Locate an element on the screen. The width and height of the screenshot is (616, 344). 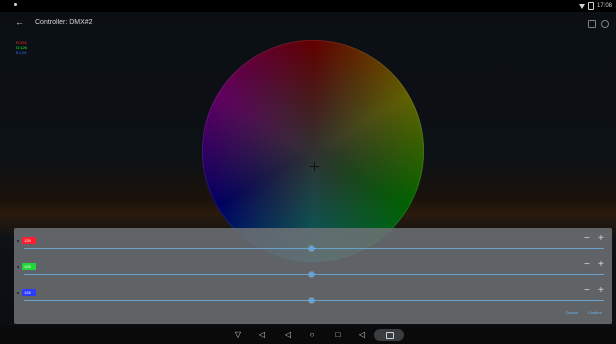
nav-collapse-icon: ▽ is located at coordinates (238, 335).